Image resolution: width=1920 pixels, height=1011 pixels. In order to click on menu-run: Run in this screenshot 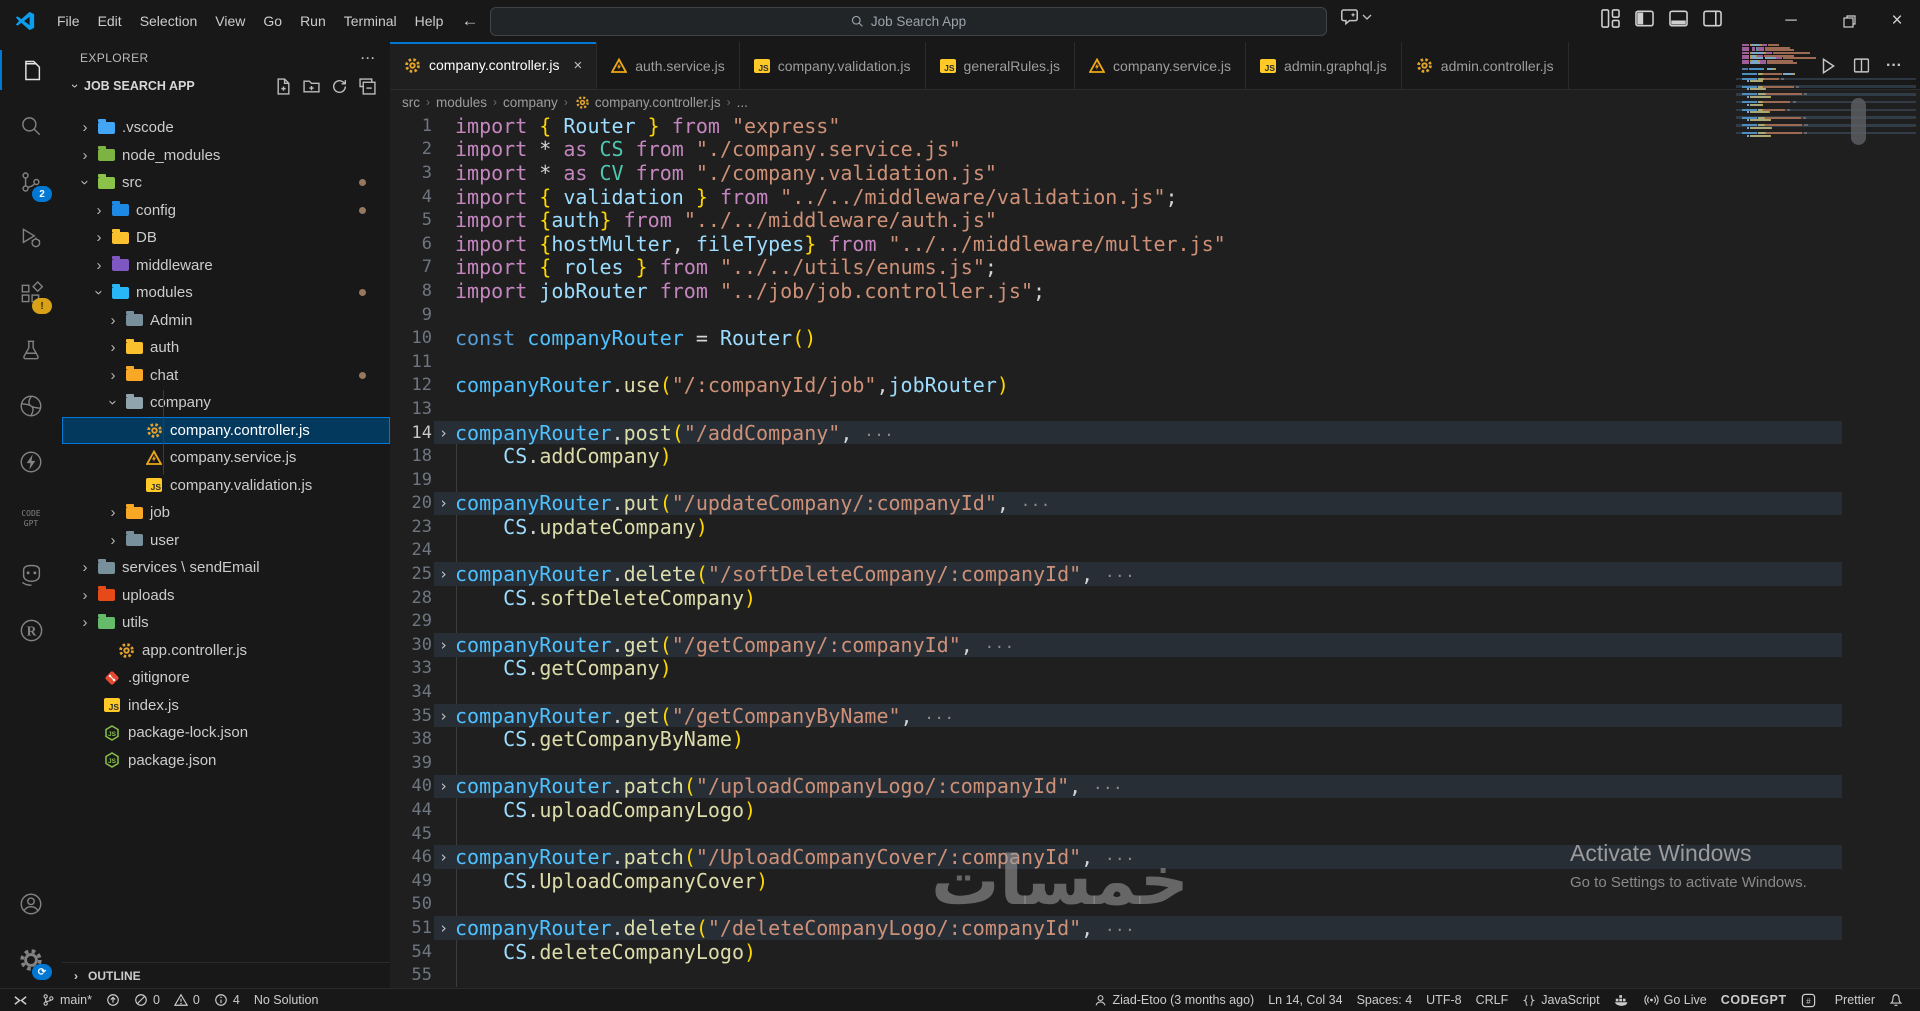, I will do `click(313, 21)`.